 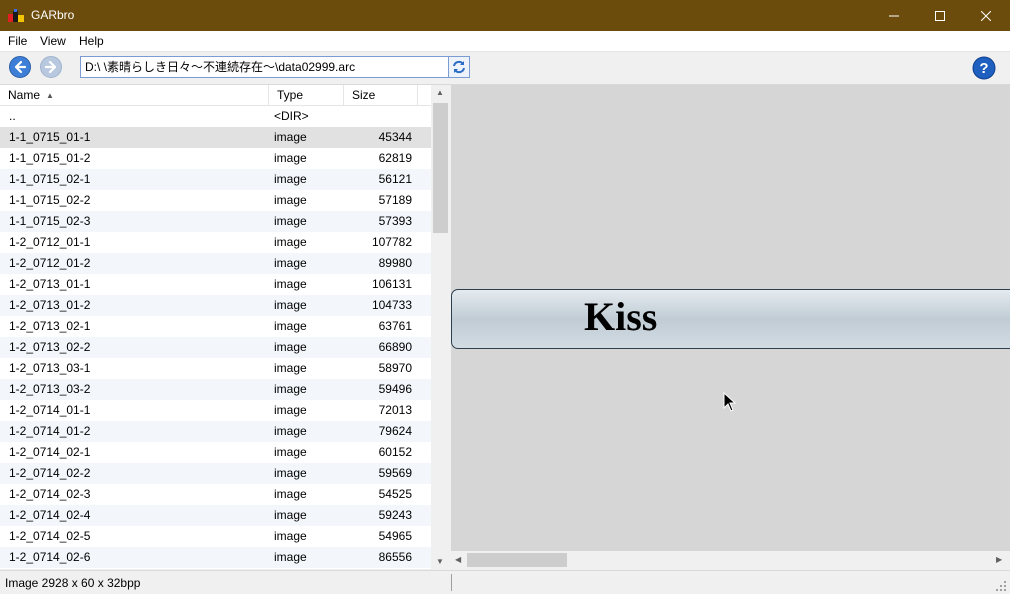 I want to click on scroll-down-icon: ▼, so click(x=440, y=561).